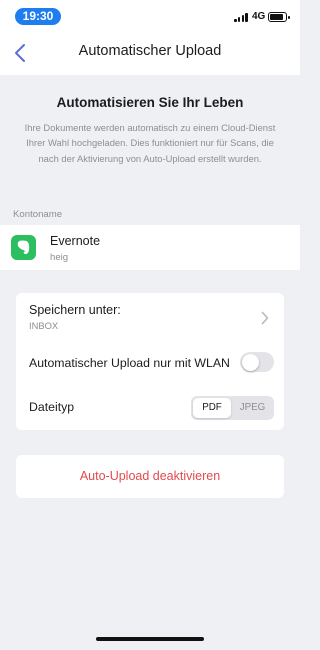  What do you see at coordinates (259, 16) in the screenshot?
I see `network-label: 4G` at bounding box center [259, 16].